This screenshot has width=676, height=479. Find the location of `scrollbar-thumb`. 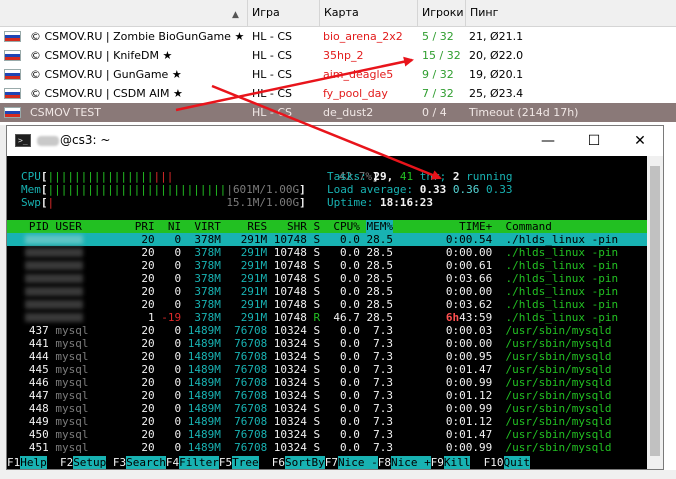

scrollbar-thumb is located at coordinates (655, 311).